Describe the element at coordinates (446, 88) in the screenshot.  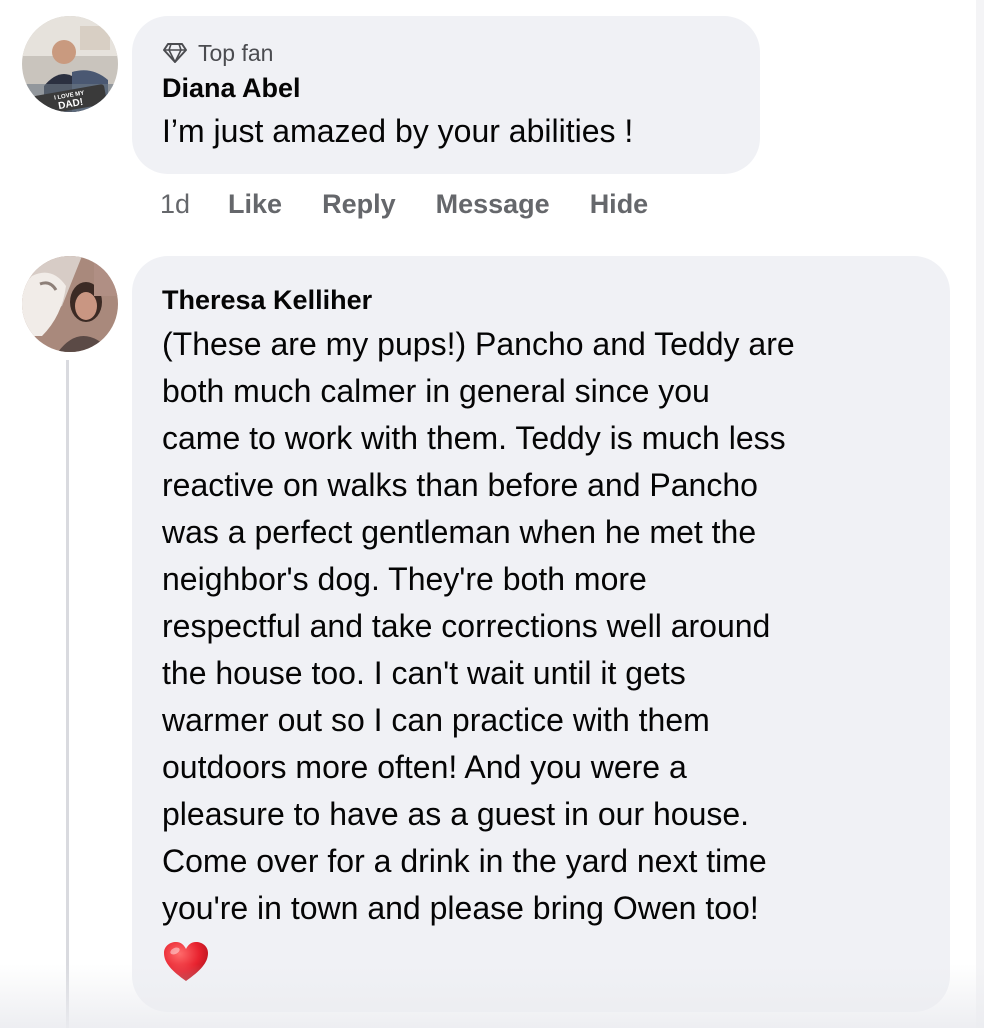
I see `comment-author: Diana Abel` at that location.